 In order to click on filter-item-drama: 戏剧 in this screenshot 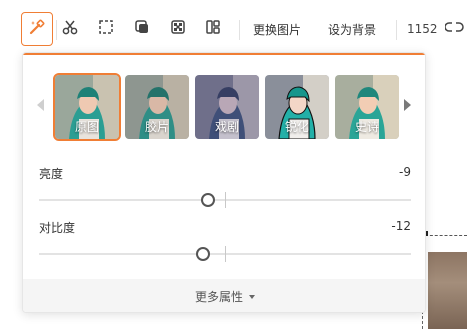, I will do `click(227, 107)`.